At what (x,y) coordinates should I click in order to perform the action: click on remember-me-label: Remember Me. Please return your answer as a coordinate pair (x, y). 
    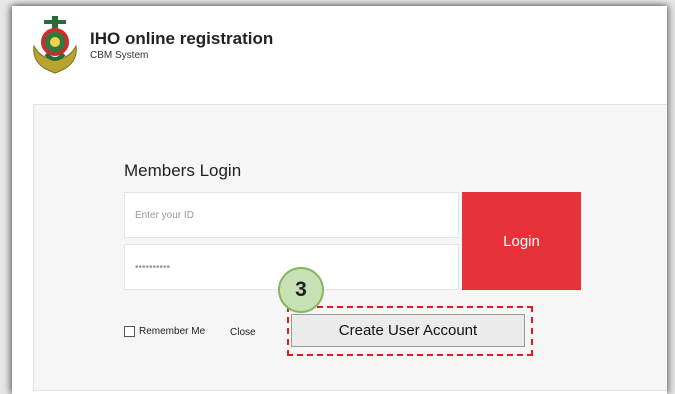
    Looking at the image, I should click on (172, 331).